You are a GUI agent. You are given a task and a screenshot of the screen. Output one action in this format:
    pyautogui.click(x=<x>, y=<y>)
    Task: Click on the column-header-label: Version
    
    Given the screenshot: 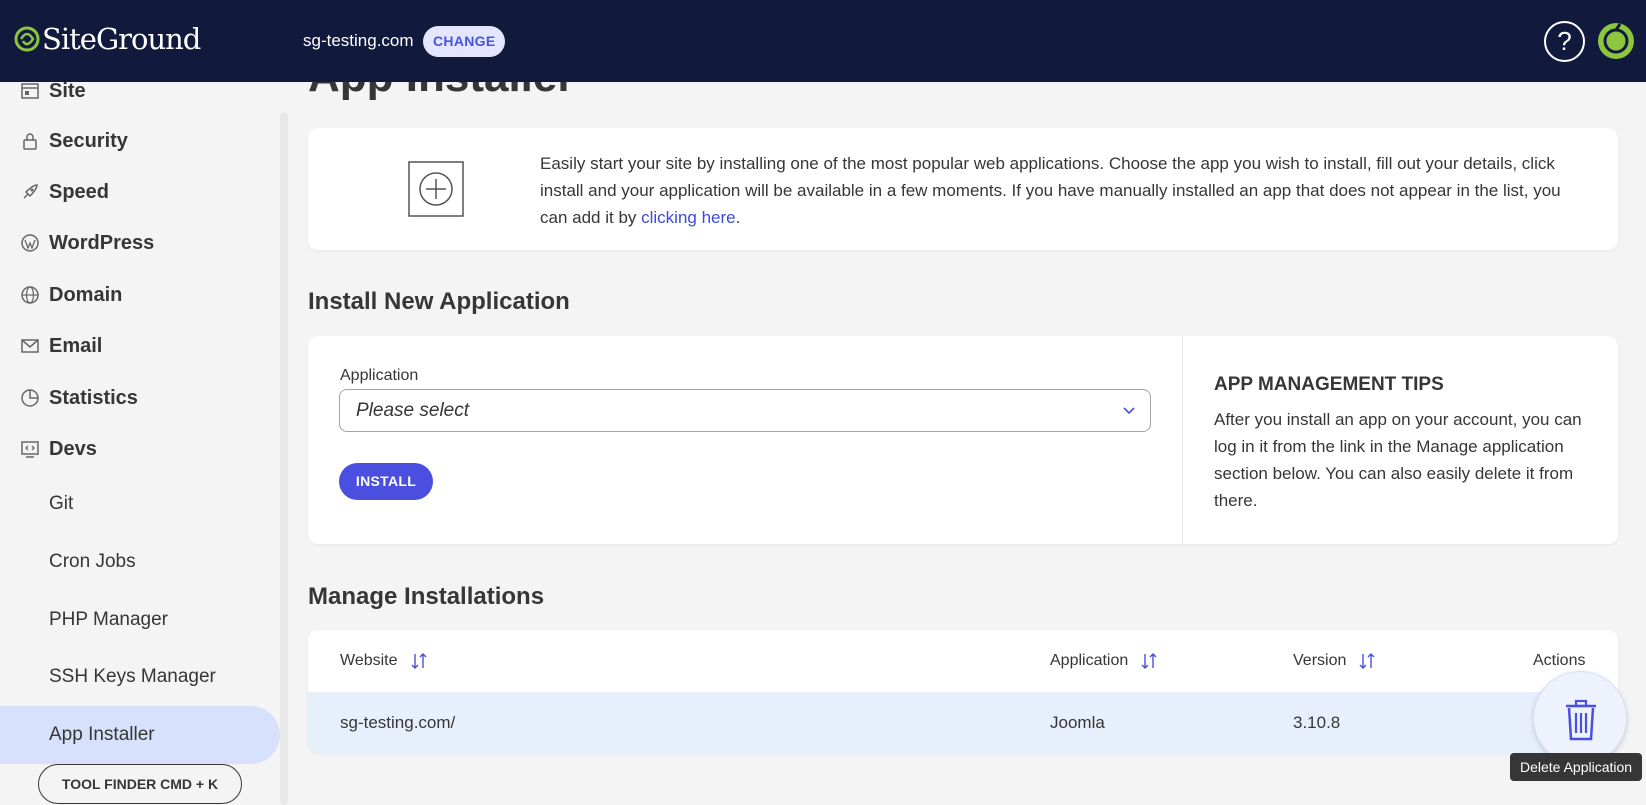 What is the action you would take?
    pyautogui.click(x=1320, y=660)
    